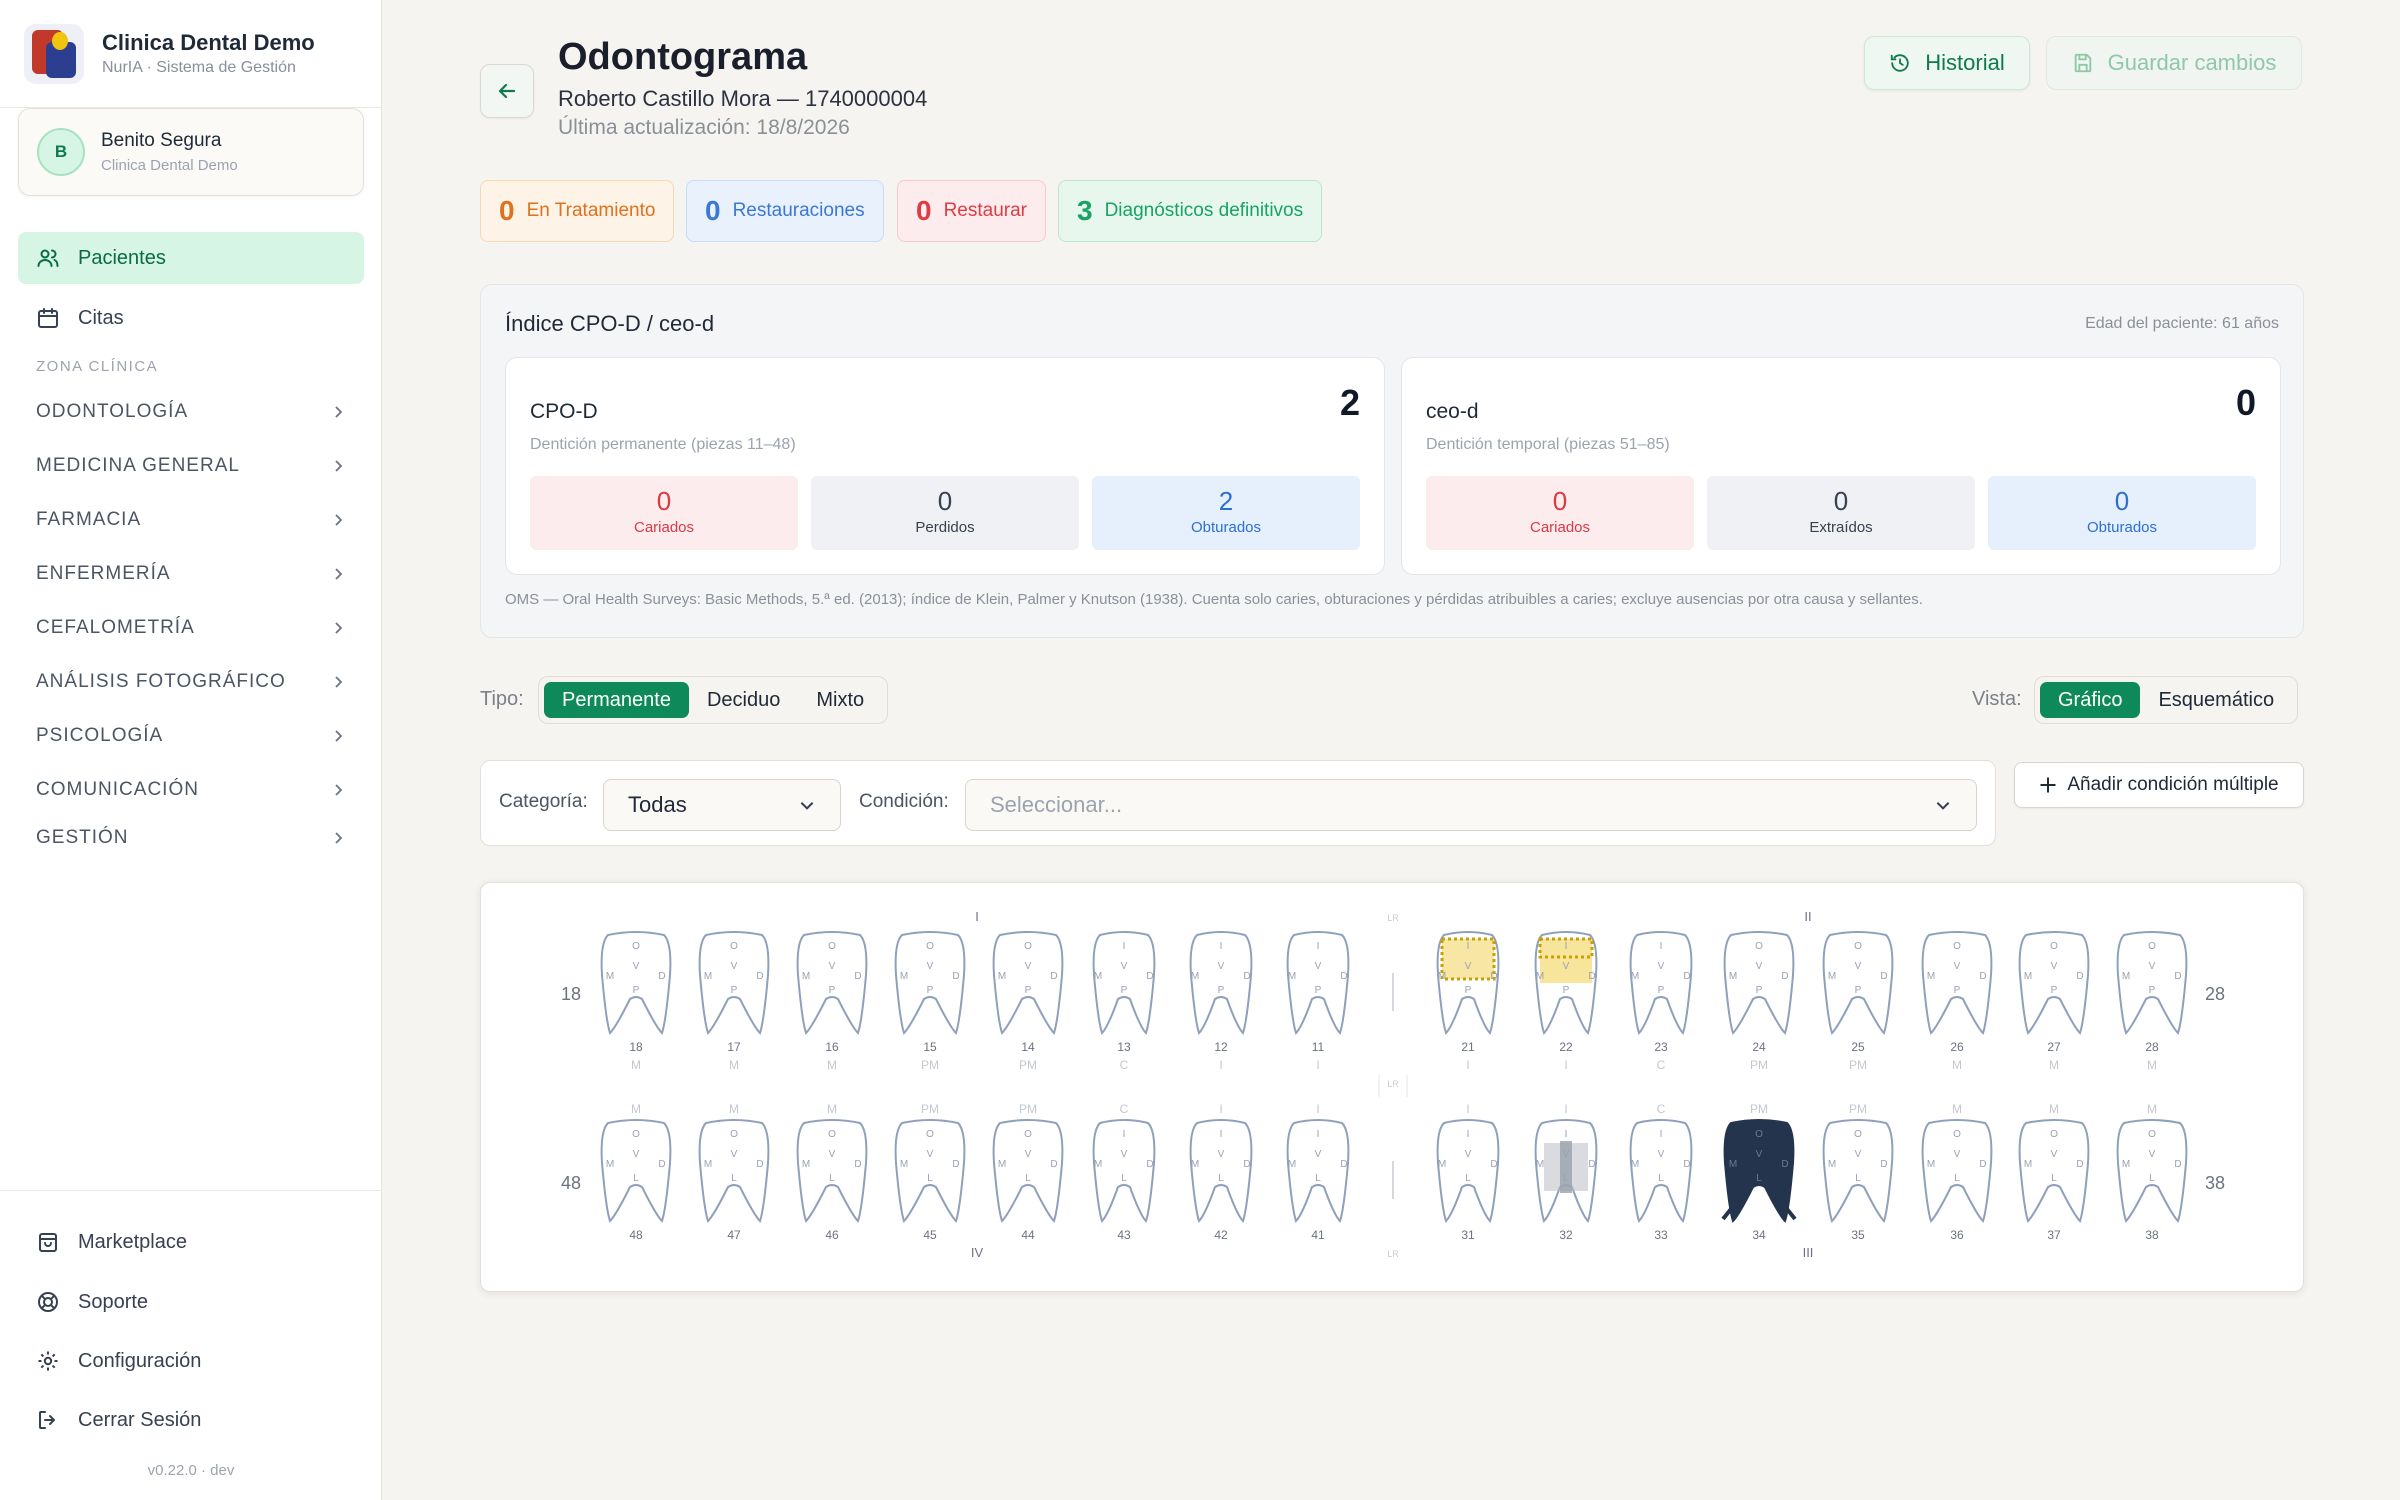 This screenshot has height=1500, width=2400. I want to click on tooth-23: IV M D P 23 C, so click(1661, 1001).